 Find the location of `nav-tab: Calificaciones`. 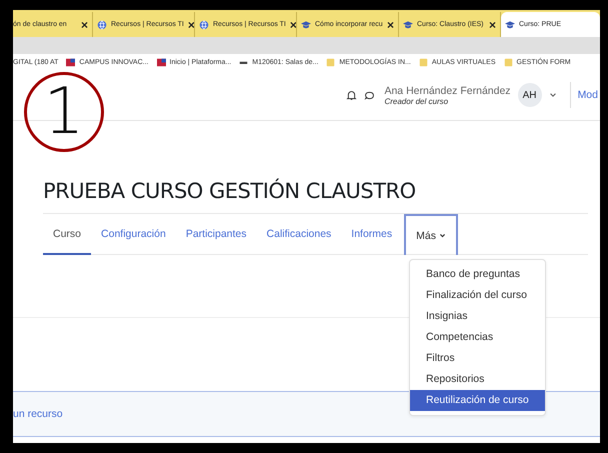

nav-tab: Calificaciones is located at coordinates (299, 234).